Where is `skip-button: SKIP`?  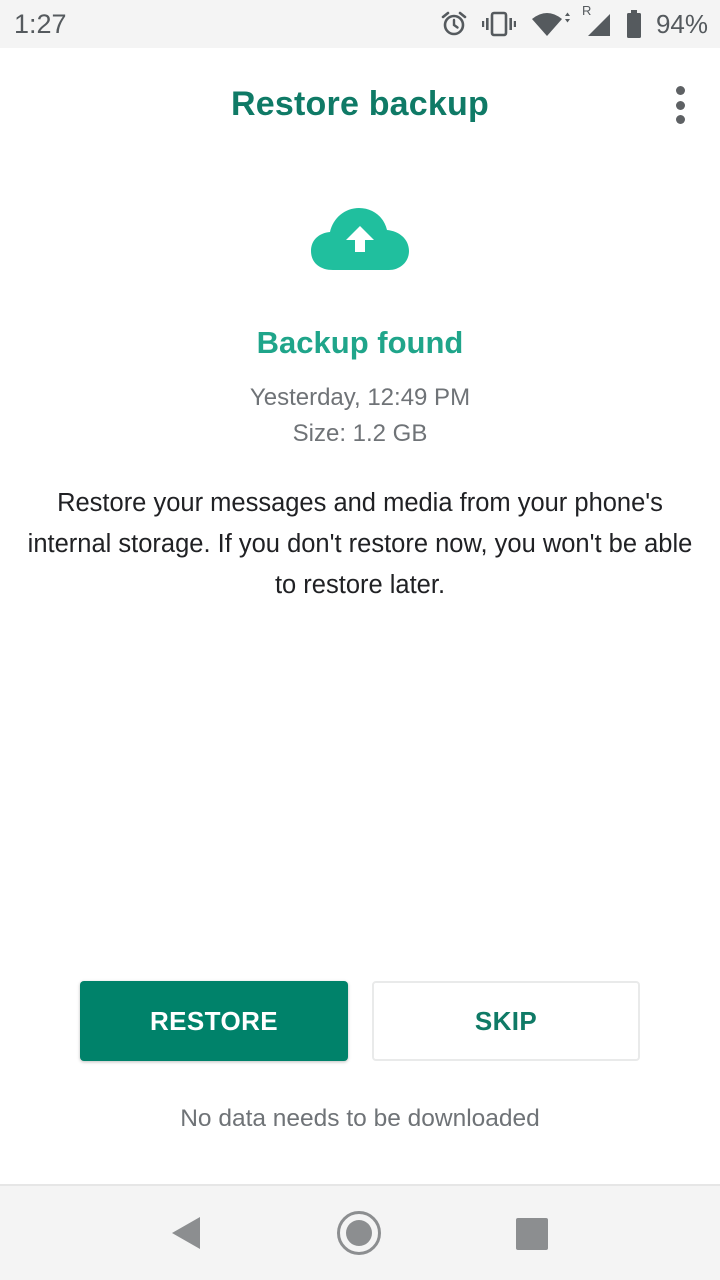
skip-button: SKIP is located at coordinates (506, 1021).